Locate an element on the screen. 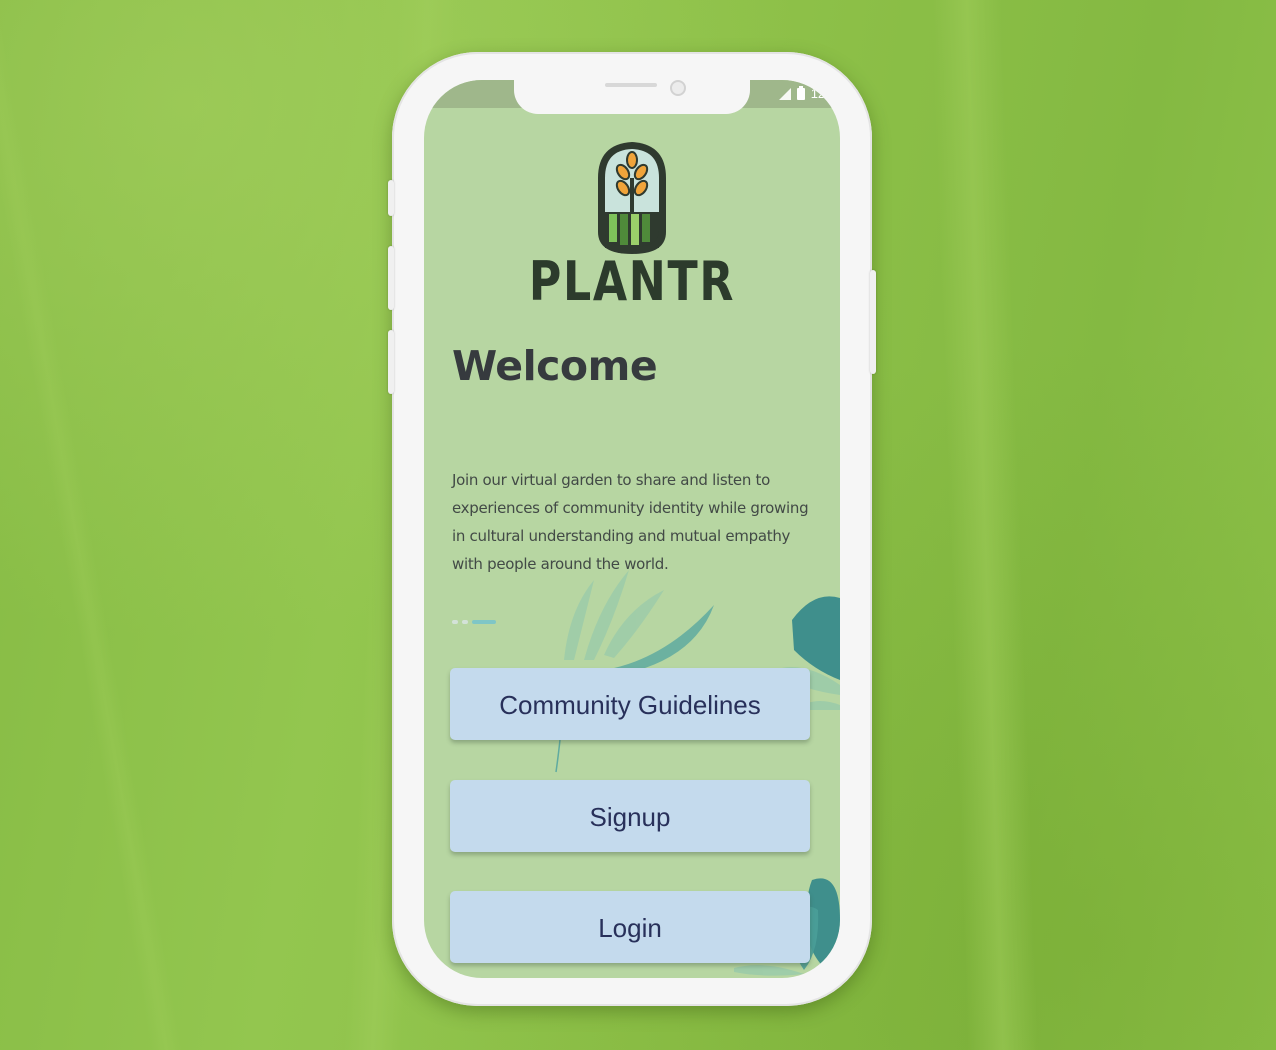 The image size is (1276, 1050). battery-icon is located at coordinates (800, 92).